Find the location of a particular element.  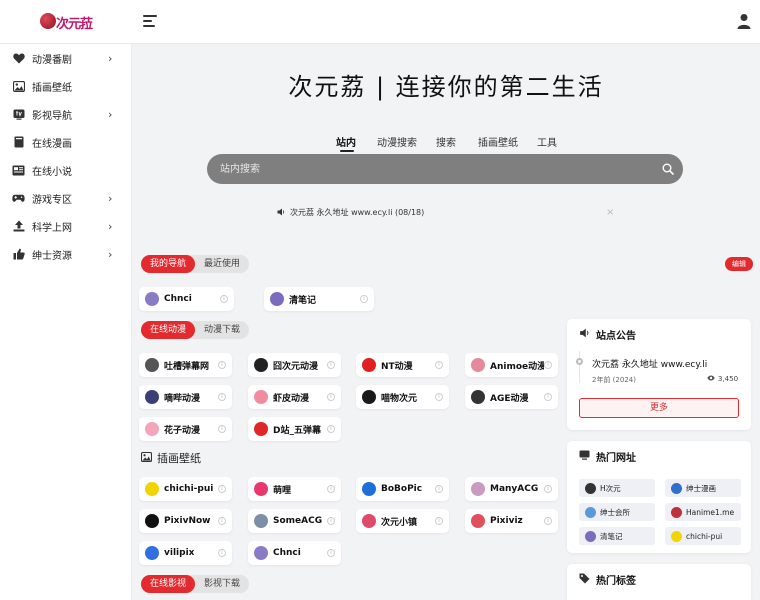

site-logo: 次元菈 is located at coordinates (65, 22).